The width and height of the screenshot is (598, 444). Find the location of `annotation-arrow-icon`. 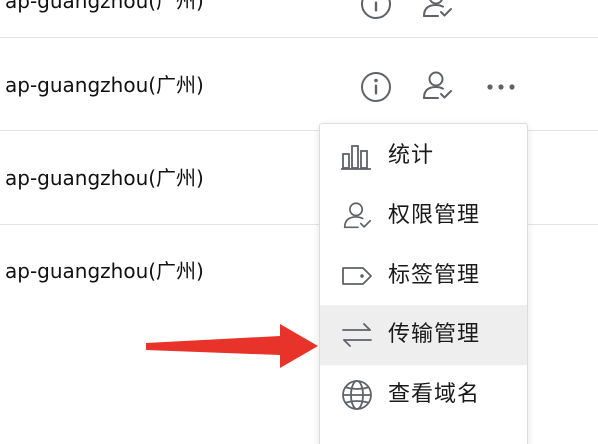

annotation-arrow-icon is located at coordinates (232, 346).